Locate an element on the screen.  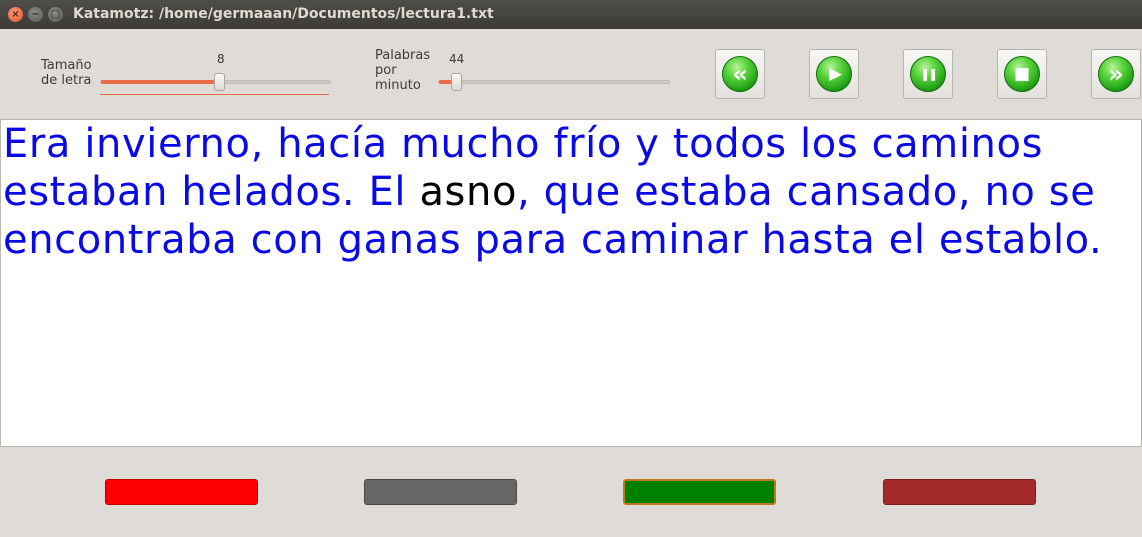
pause-button: ❚❚ is located at coordinates (928, 74).